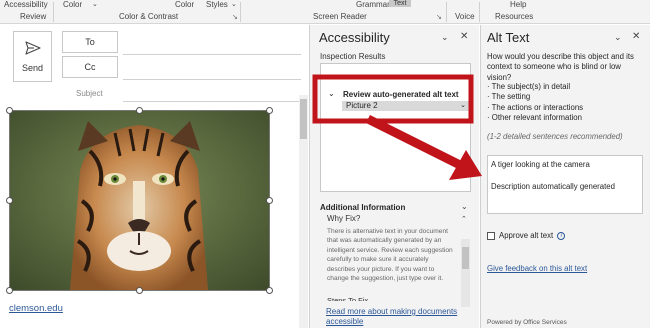 This screenshot has height=328, width=650. What do you see at coordinates (362, 105) in the screenshot?
I see `picture-item-label: Picture 2` at bounding box center [362, 105].